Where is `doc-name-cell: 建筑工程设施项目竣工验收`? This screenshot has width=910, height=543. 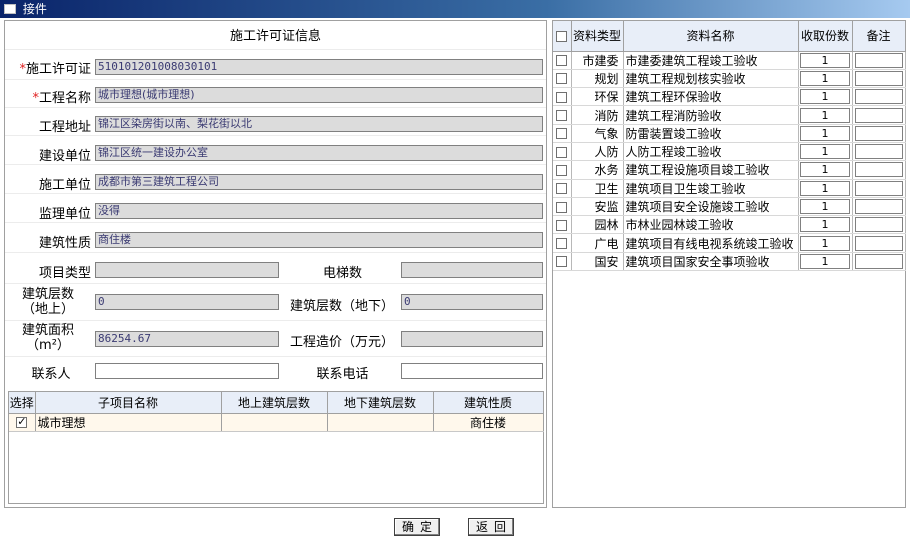
doc-name-cell: 建筑工程设施项目竣工验收 is located at coordinates (711, 170).